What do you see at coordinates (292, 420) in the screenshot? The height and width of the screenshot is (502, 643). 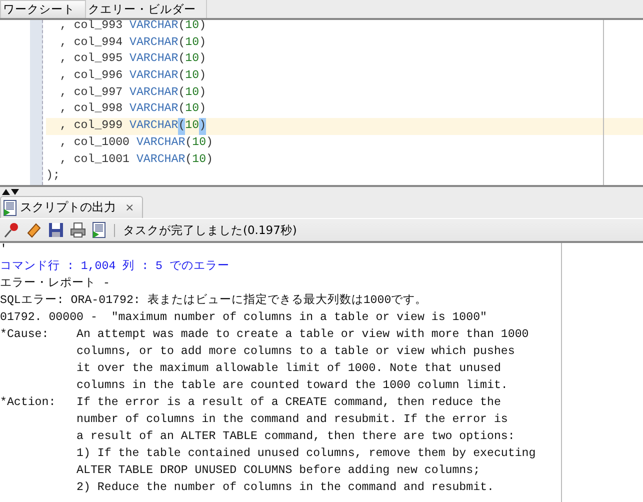 I see `output-text: number of columns in the command and resubmit. If the error is` at bounding box center [292, 420].